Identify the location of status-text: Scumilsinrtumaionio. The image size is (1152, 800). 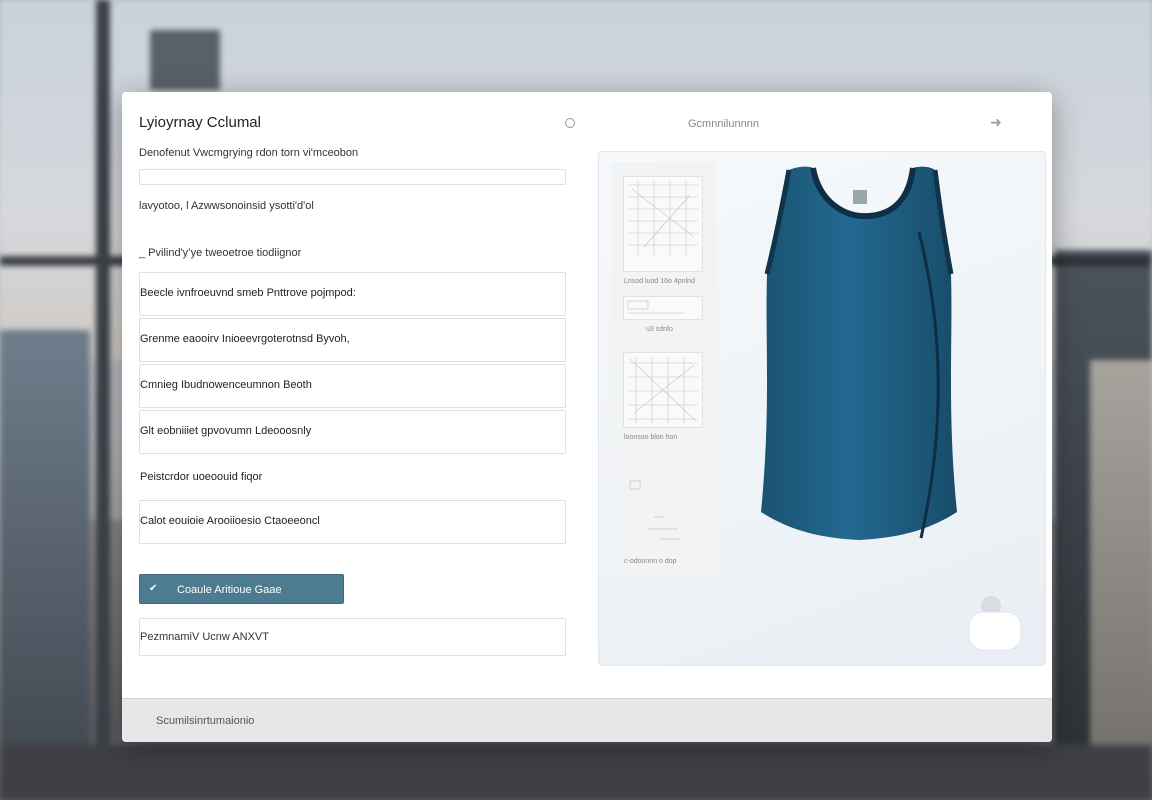
(205, 721).